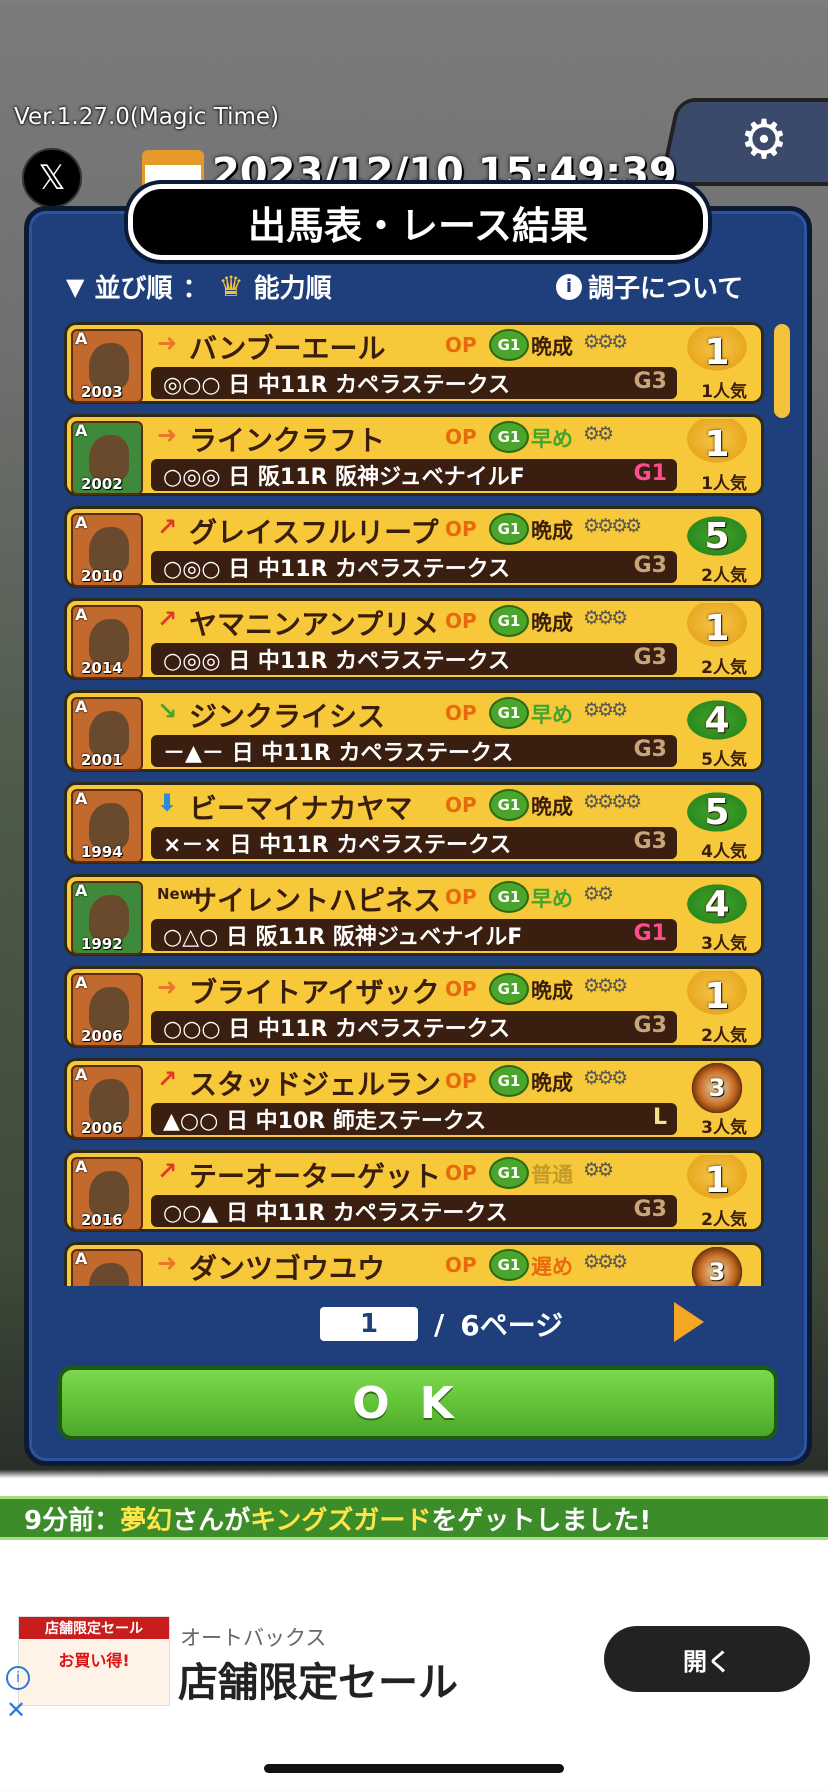 The image size is (828, 1792). I want to click on horse-name: ダンツゴウユウ, so click(287, 1268).